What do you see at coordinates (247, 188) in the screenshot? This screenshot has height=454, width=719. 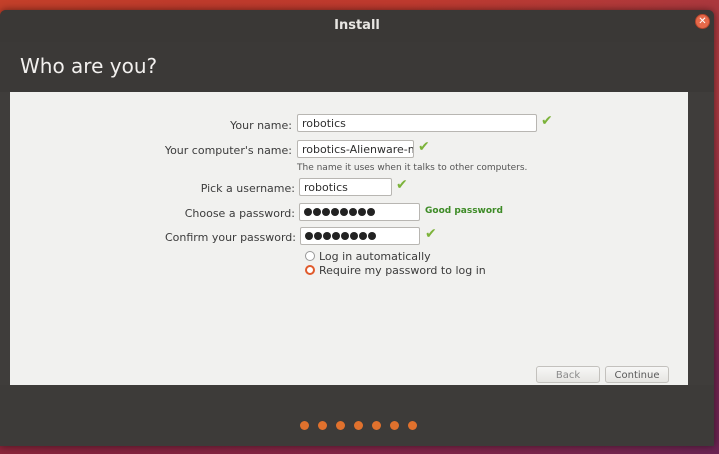 I see `username-label: Pick a username:` at bounding box center [247, 188].